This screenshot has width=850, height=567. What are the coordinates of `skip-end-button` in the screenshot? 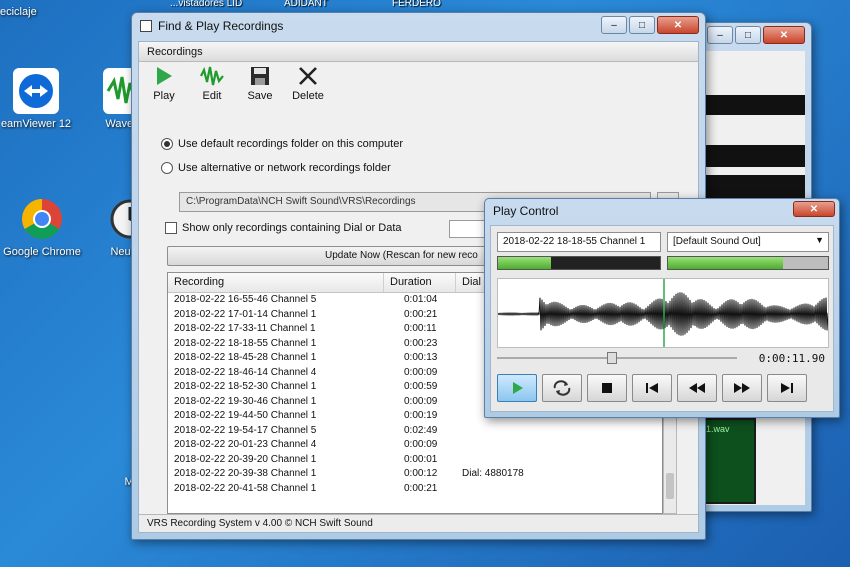 It's located at (787, 388).